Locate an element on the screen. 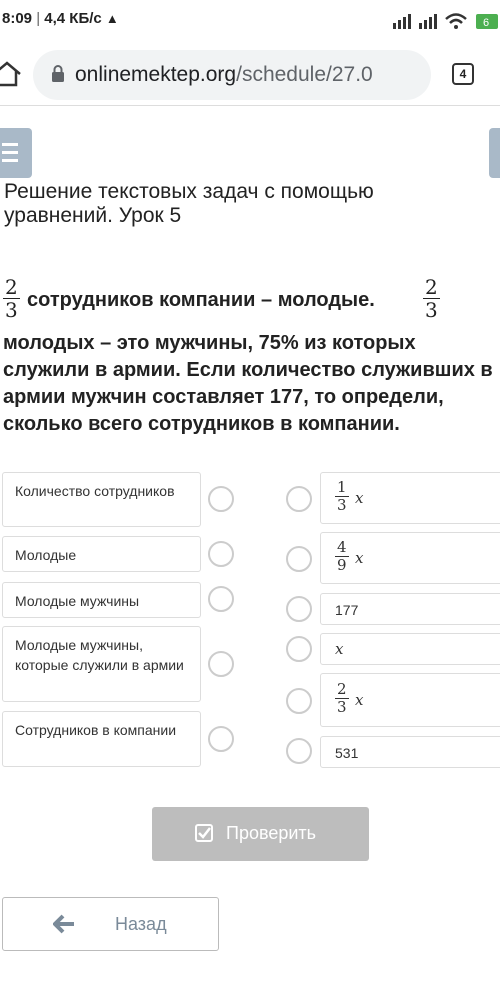 This screenshot has height=1002, width=500. hamburger-icon is located at coordinates (10, 144).